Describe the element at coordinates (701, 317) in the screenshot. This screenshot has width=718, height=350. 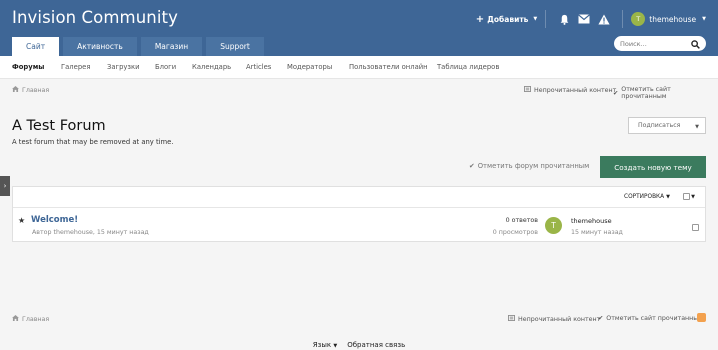
I see `rss-icon` at that location.